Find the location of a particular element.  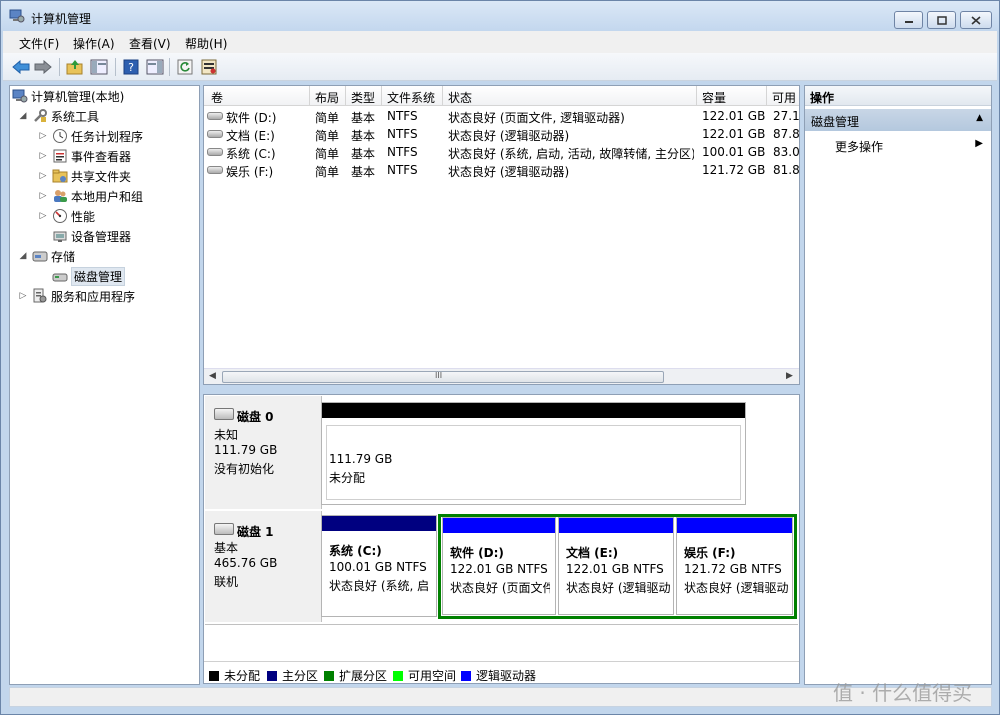

show-hide-tree-button is located at coordinates (99, 67).